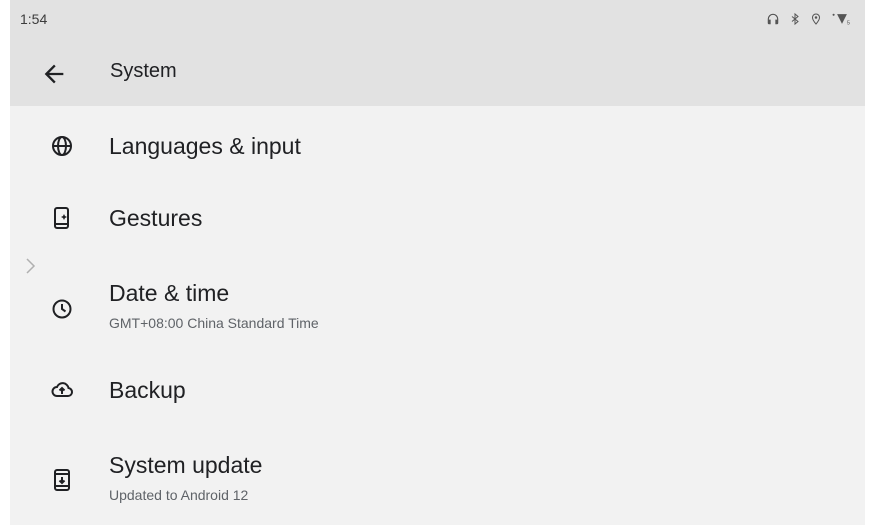 This screenshot has width=879, height=525. Describe the element at coordinates (62, 390) in the screenshot. I see `cloud-upload-icon` at that location.